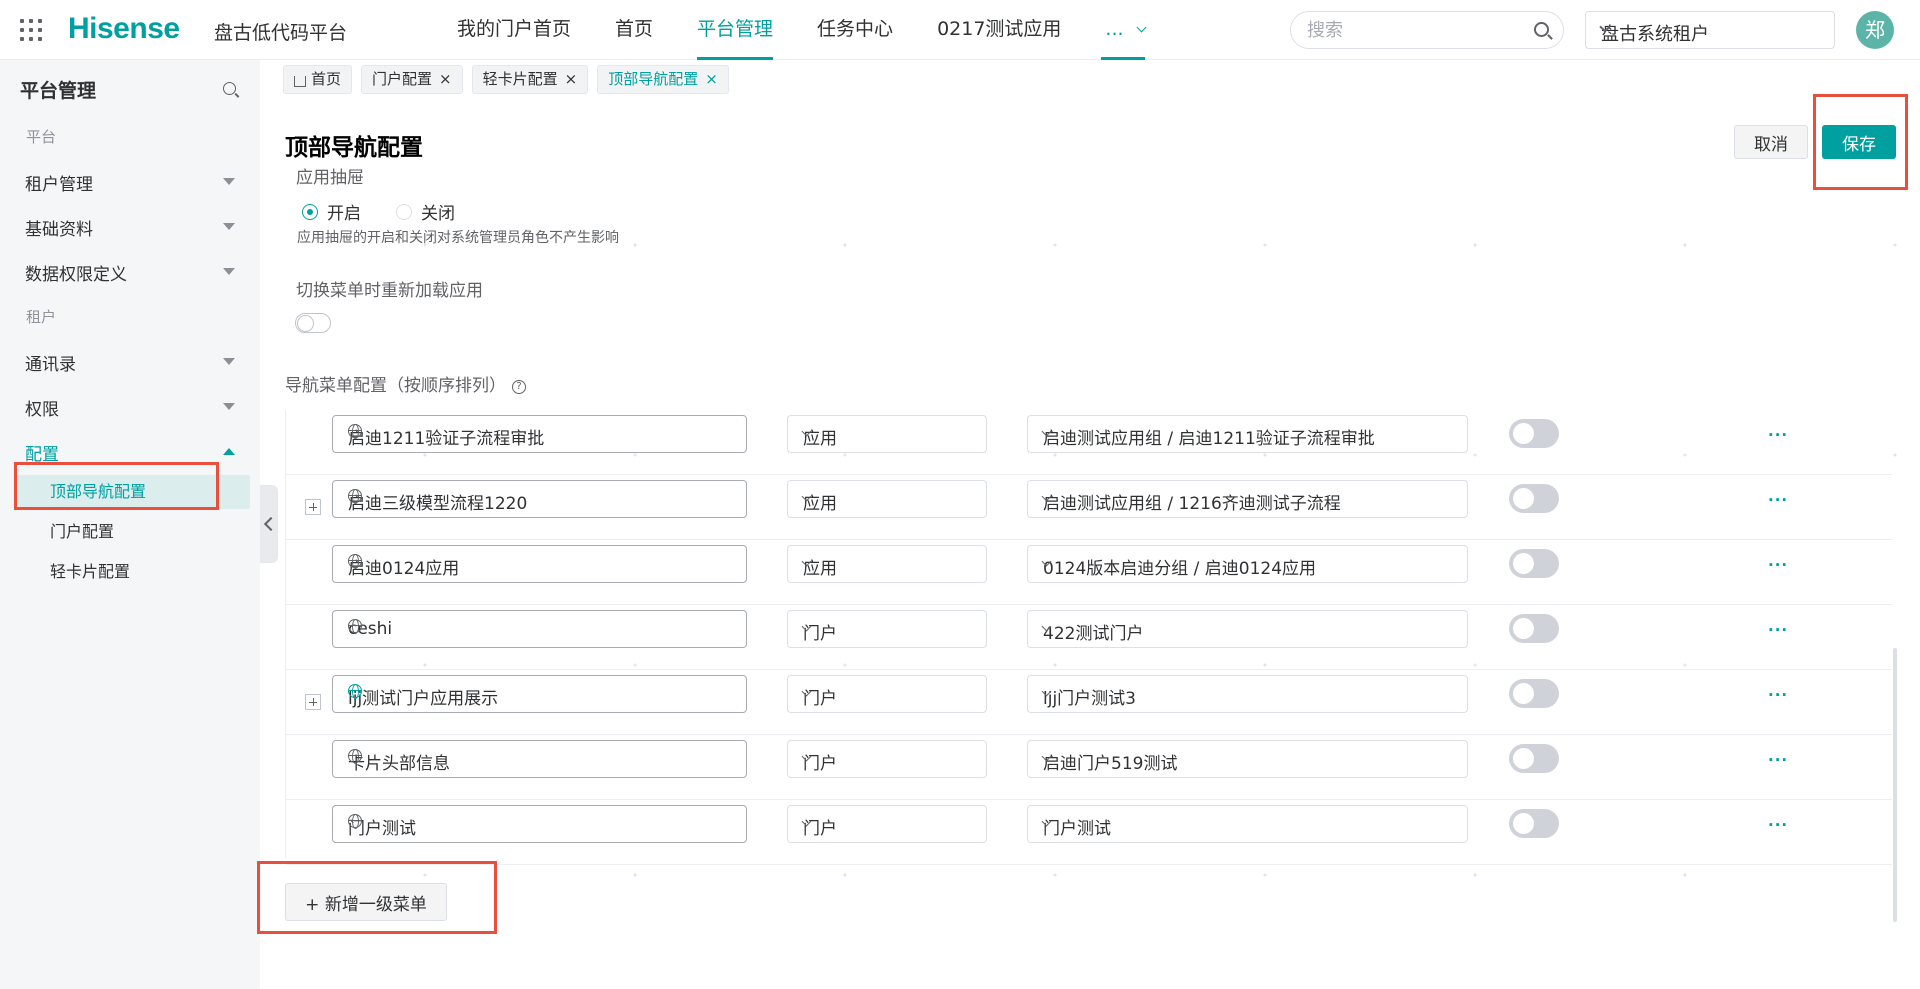 Image resolution: width=1920 pixels, height=989 pixels. What do you see at coordinates (310, 211) in the screenshot?
I see `radio-checked-icon` at bounding box center [310, 211].